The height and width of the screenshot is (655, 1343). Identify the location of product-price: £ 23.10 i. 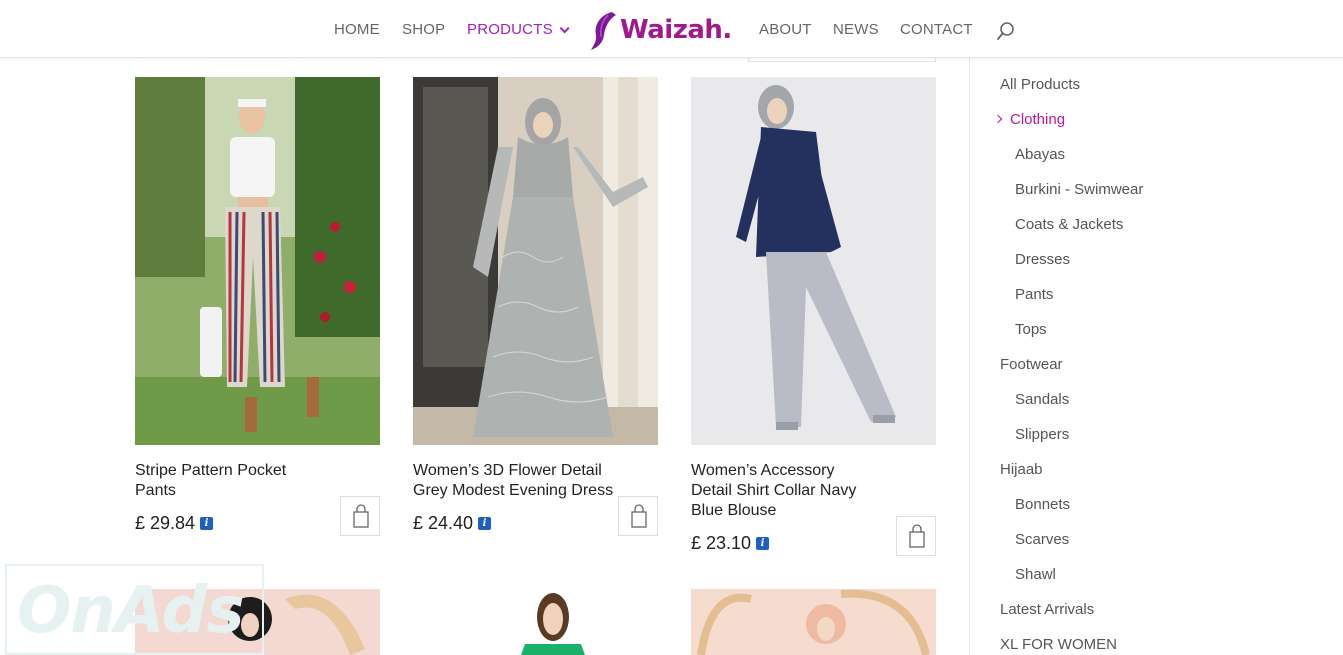
(730, 543).